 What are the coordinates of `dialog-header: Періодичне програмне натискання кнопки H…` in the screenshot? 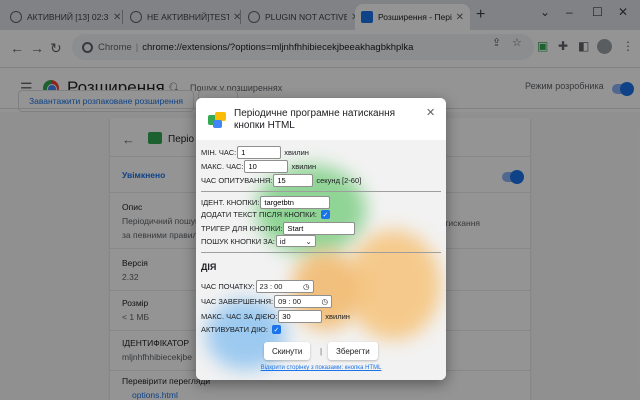 It's located at (321, 119).